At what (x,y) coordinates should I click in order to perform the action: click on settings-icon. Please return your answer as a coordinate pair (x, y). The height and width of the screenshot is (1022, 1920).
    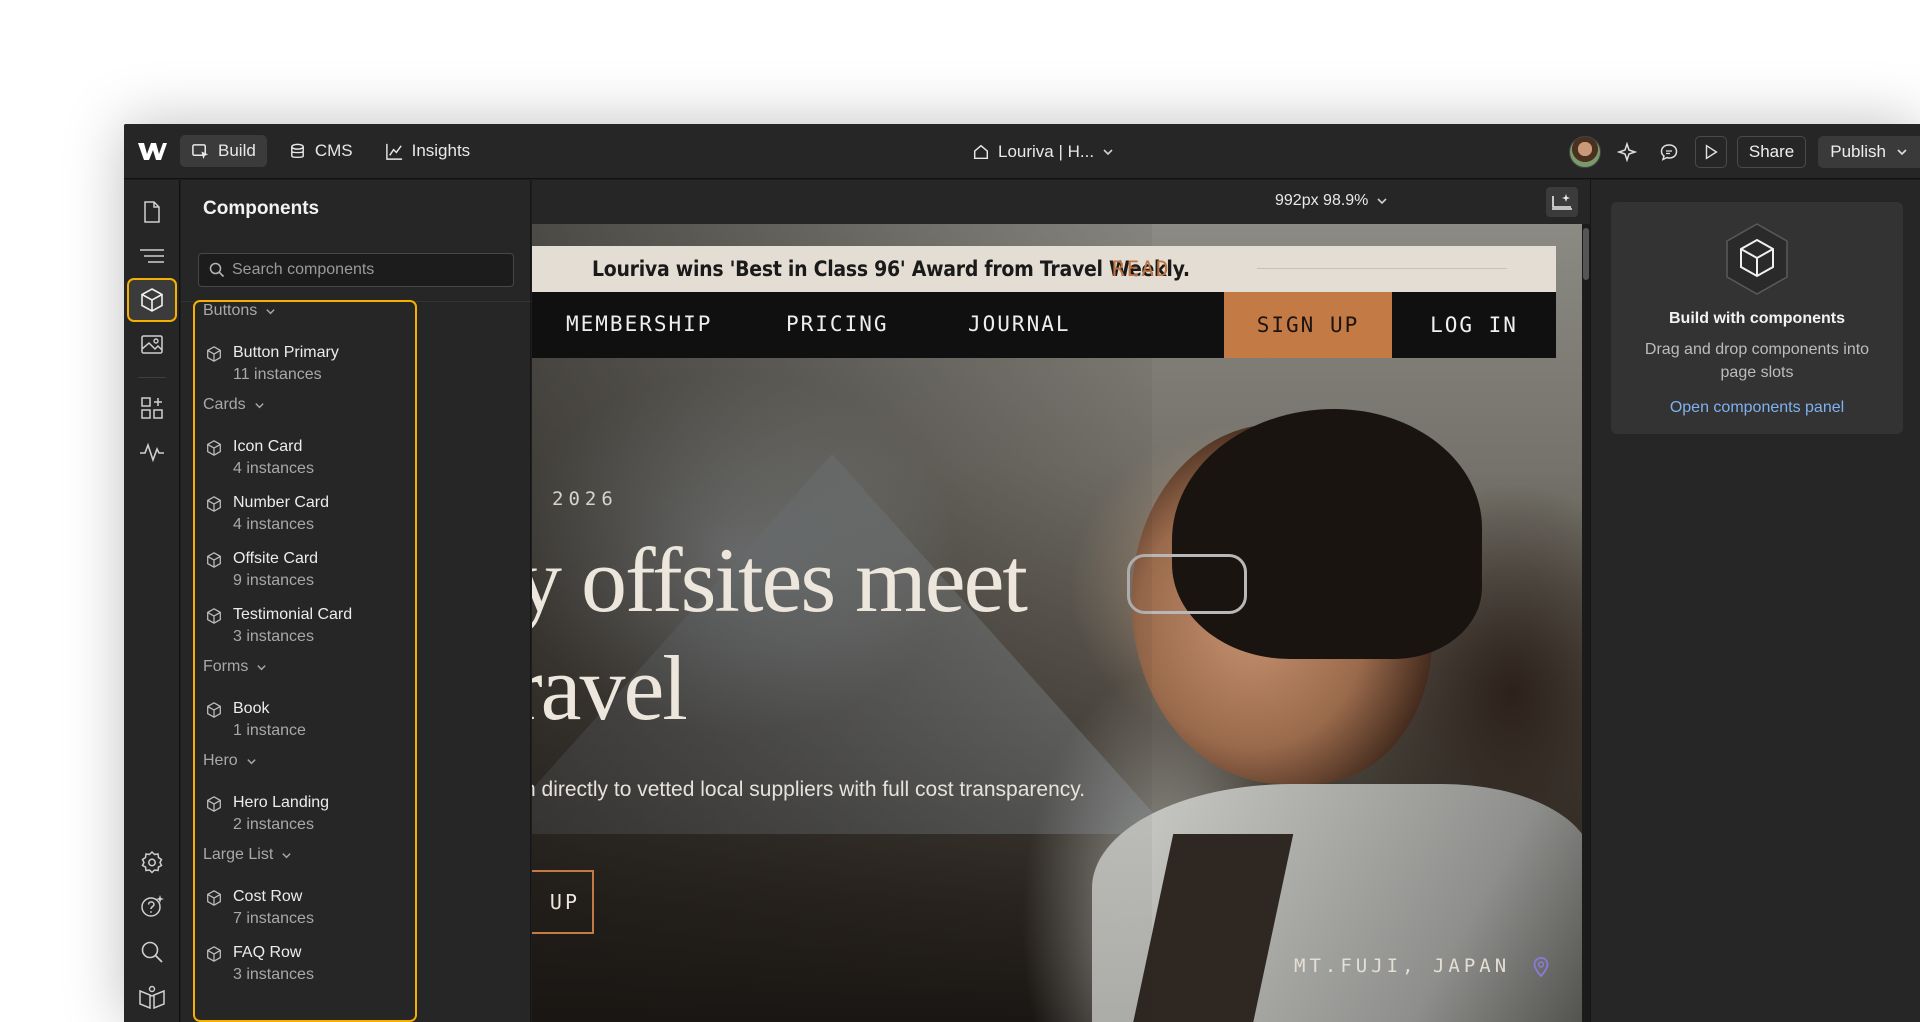
    Looking at the image, I should click on (152, 862).